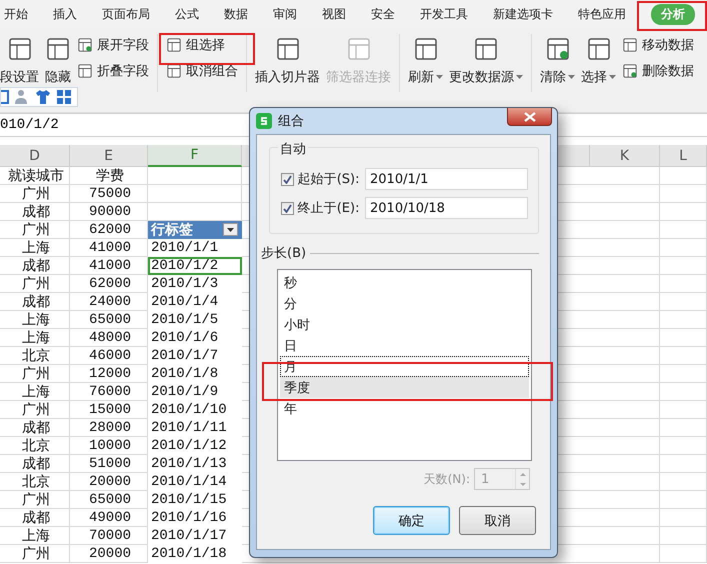  I want to click on ok-button: 确定, so click(411, 520).